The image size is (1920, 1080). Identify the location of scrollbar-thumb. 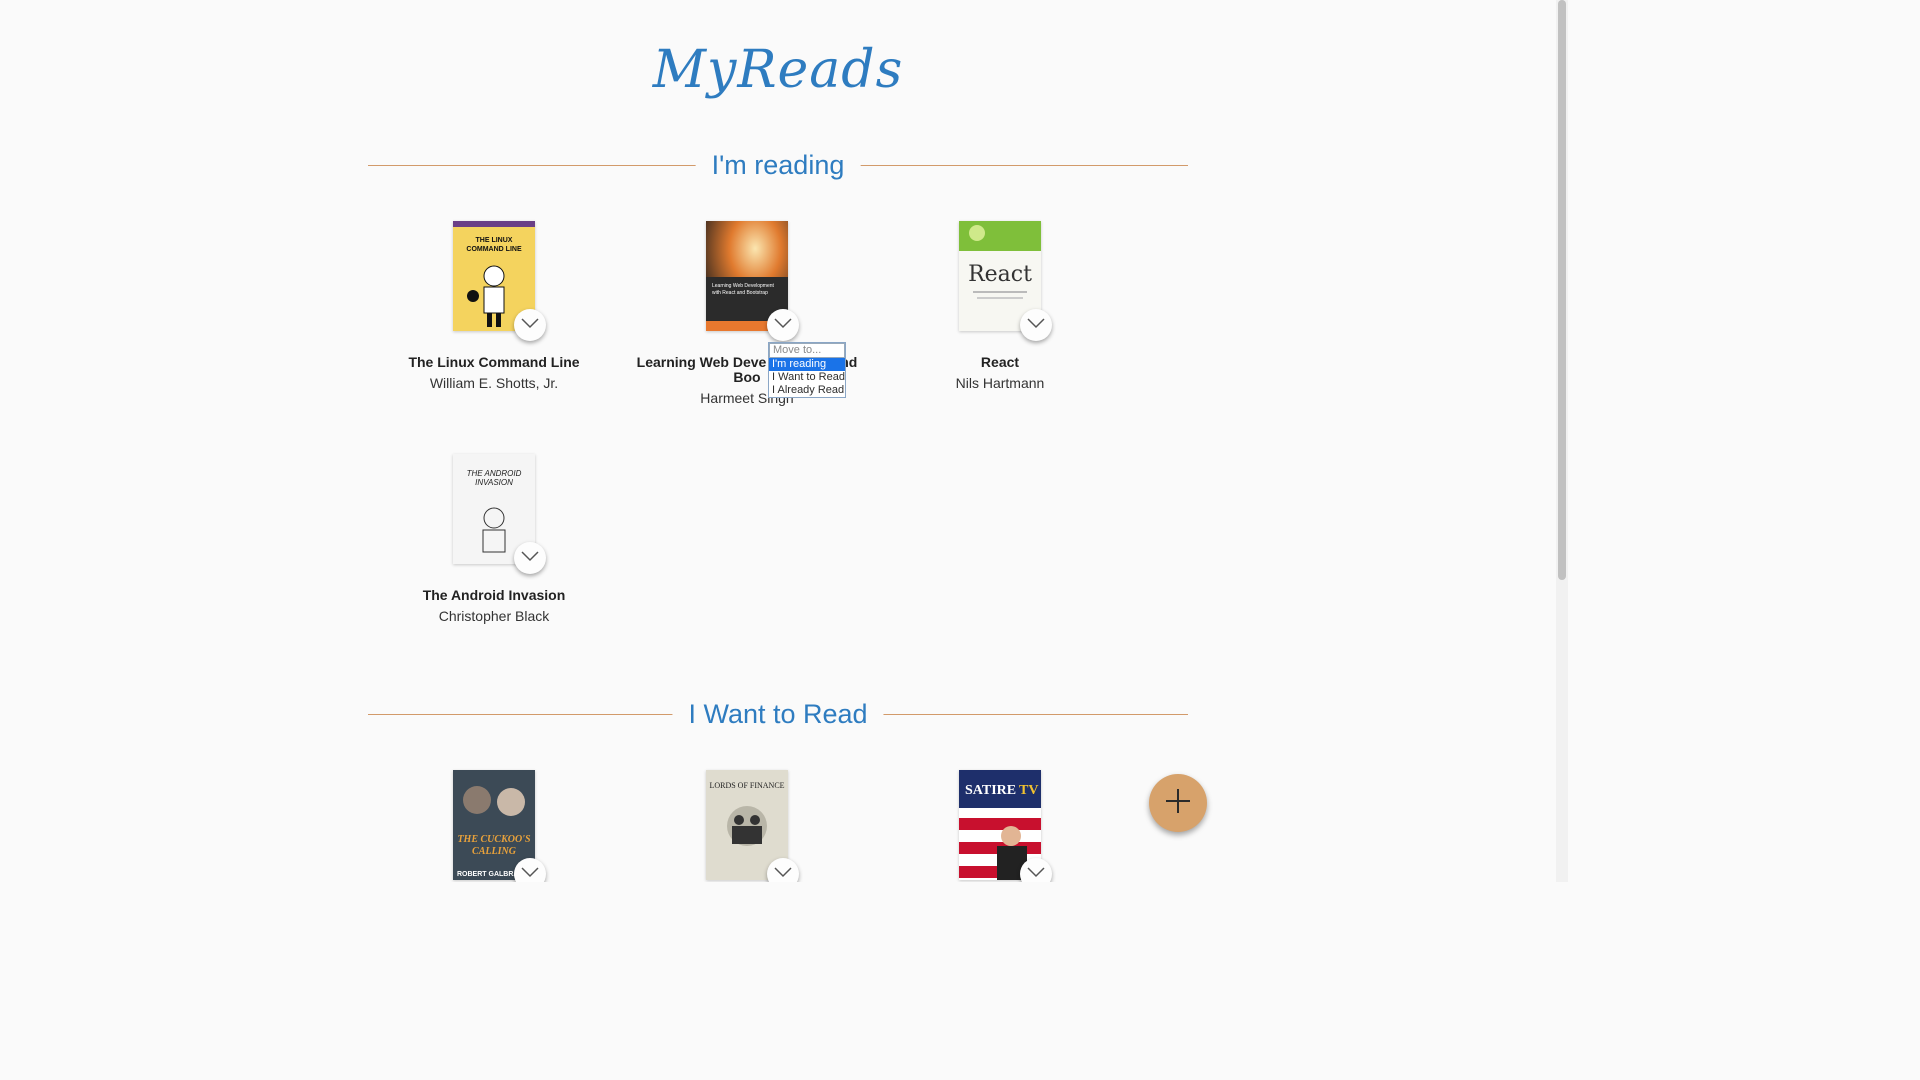
(1562, 290).